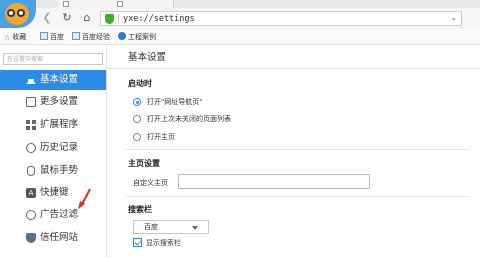 This screenshot has height=258, width=480. What do you see at coordinates (159, 19) in the screenshot?
I see `url-text: yxe://settings` at bounding box center [159, 19].